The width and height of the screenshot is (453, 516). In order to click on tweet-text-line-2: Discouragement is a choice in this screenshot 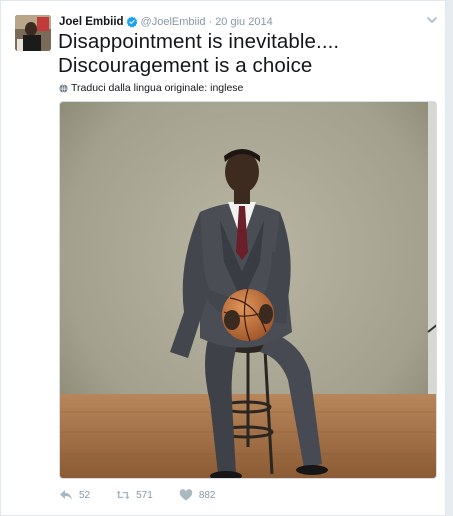, I will do `click(185, 65)`.